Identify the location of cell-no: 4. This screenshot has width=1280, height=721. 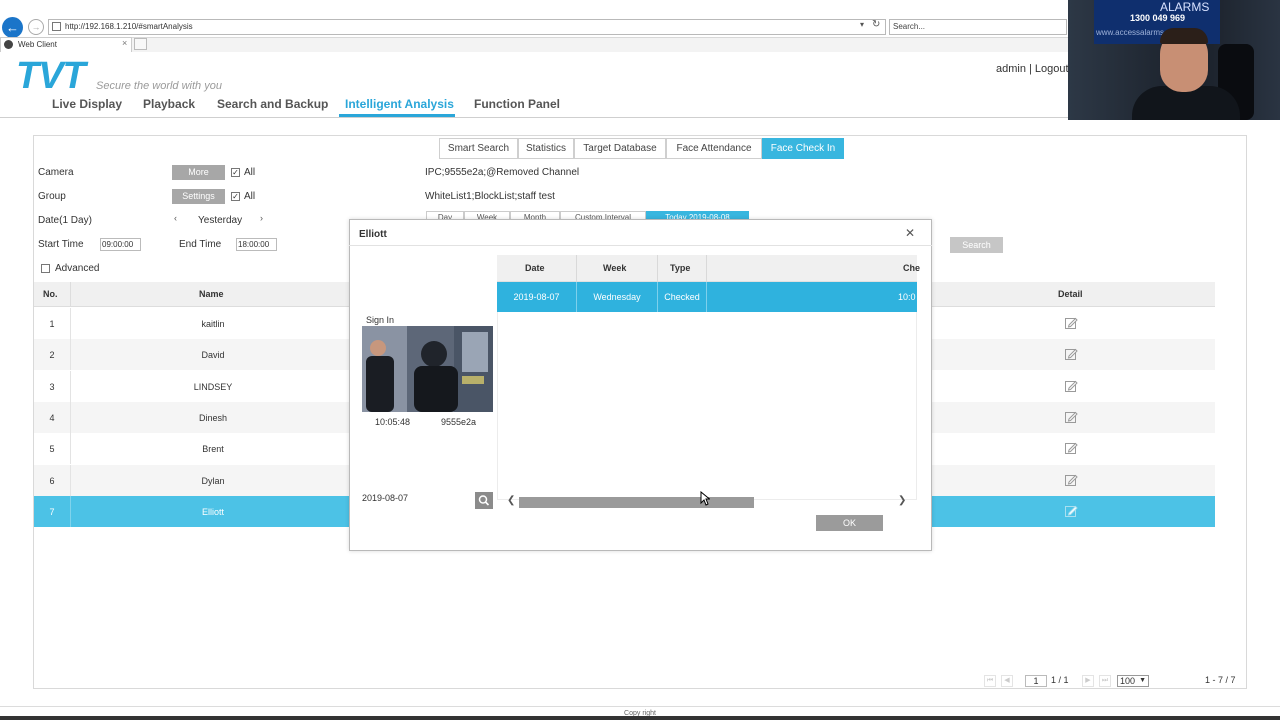
(52, 418).